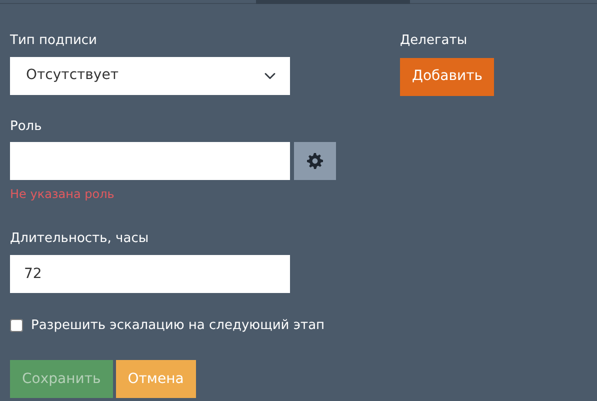 This screenshot has width=597, height=401. I want to click on field-label: Тип подписи, so click(54, 41).